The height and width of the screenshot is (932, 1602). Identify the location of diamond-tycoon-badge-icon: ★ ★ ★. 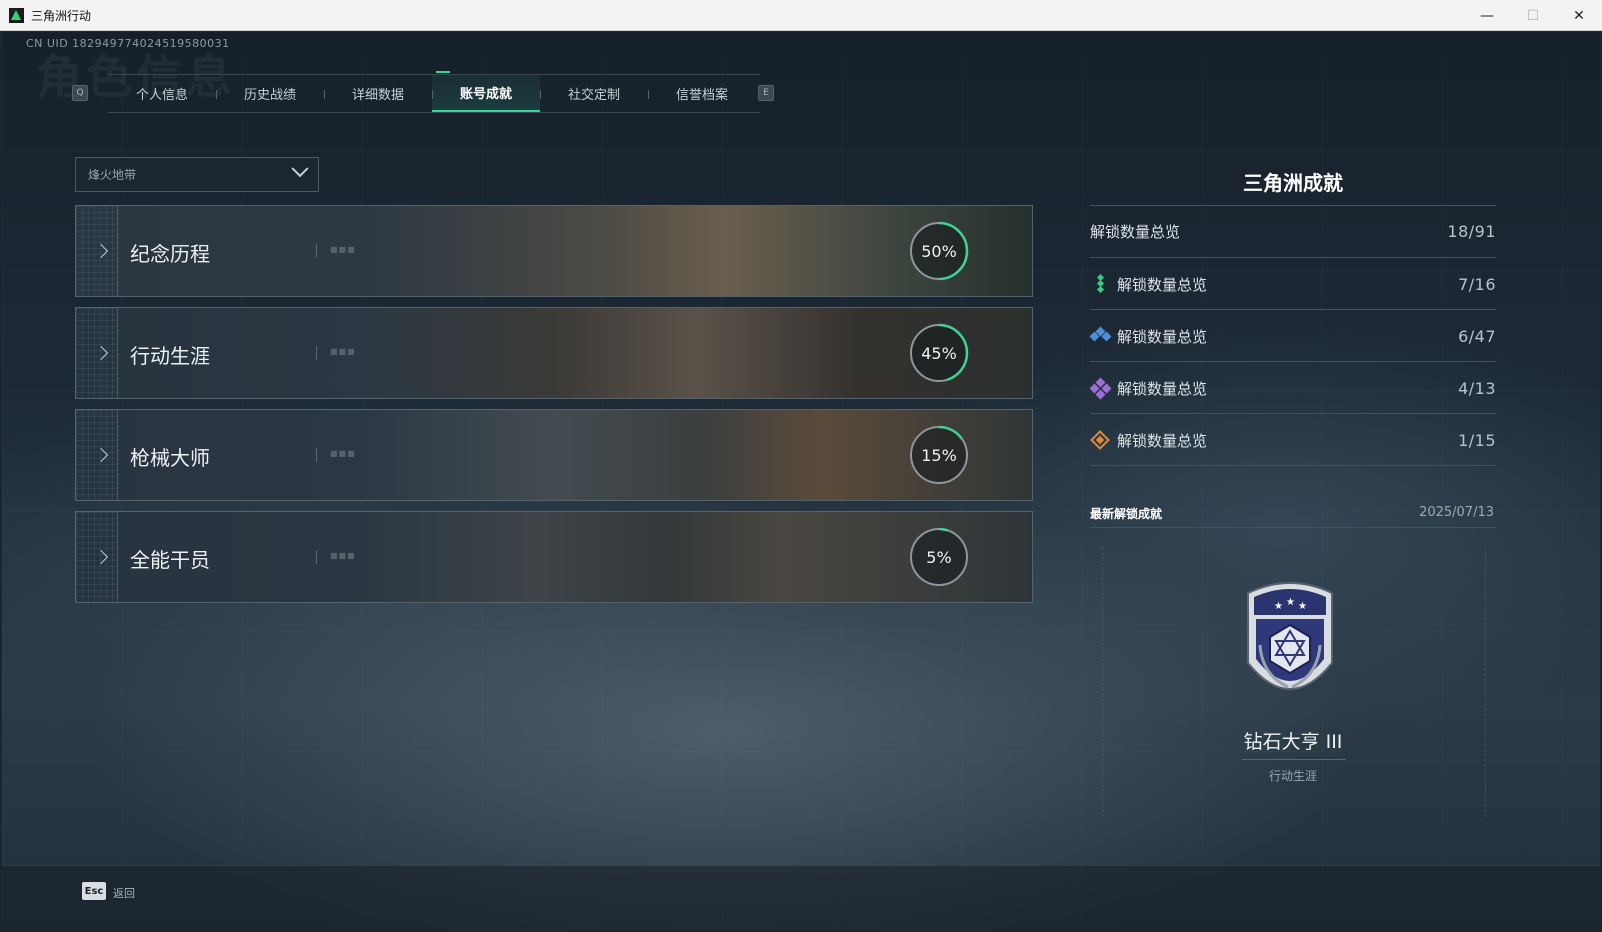
(1290, 645).